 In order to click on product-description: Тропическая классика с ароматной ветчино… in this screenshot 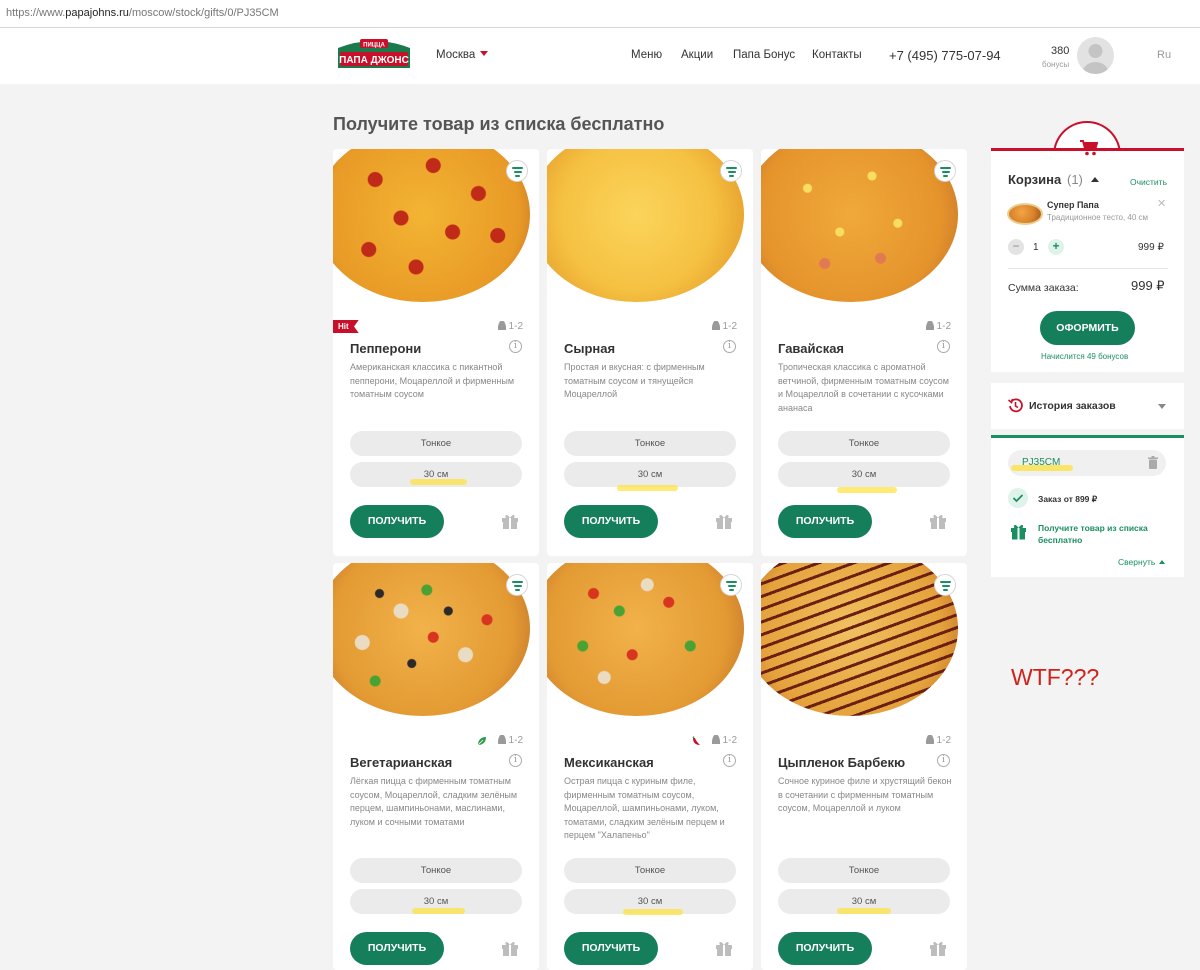, I will do `click(863, 387)`.